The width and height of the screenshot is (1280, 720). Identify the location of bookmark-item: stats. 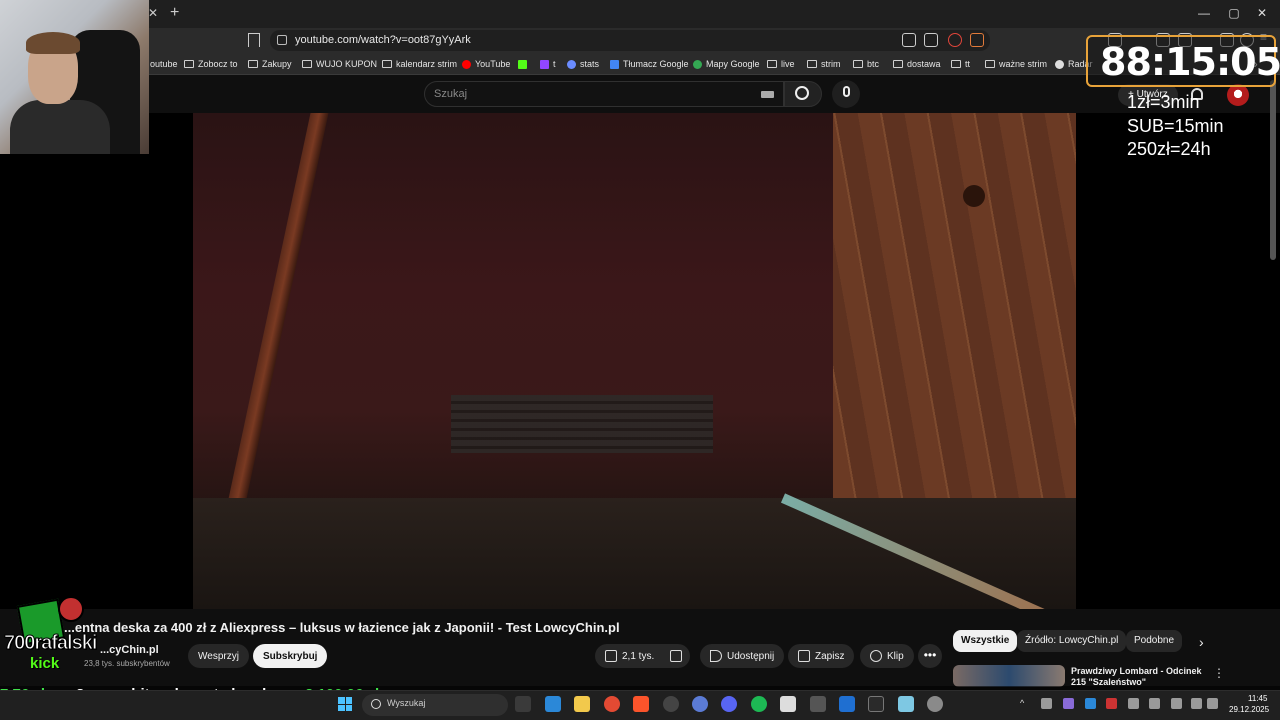
(583, 64).